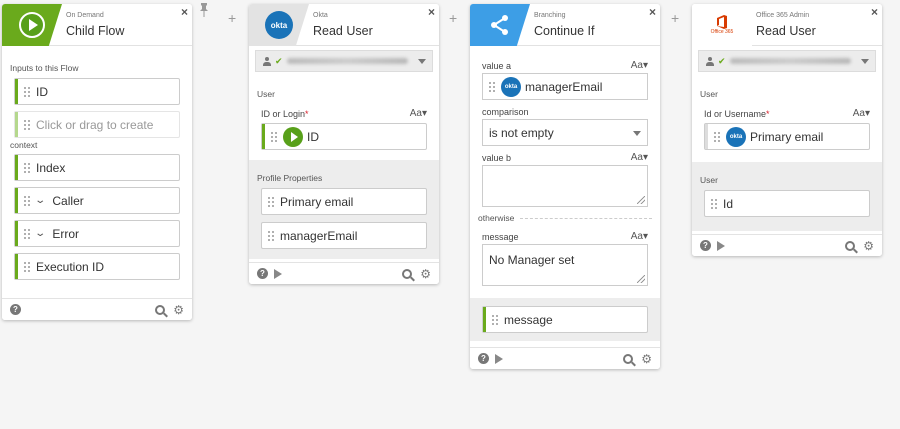  What do you see at coordinates (44, 68) in the screenshot?
I see `inputs-section-label: Inputs to this Flow` at bounding box center [44, 68].